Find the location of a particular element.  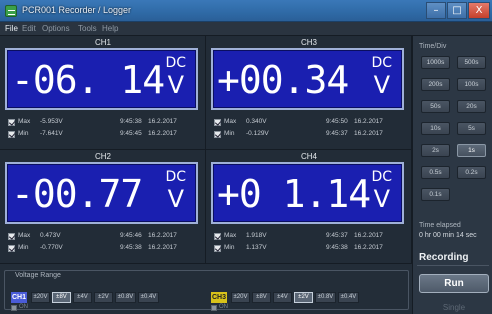

ch3-range-2v: ±2V is located at coordinates (303, 297).